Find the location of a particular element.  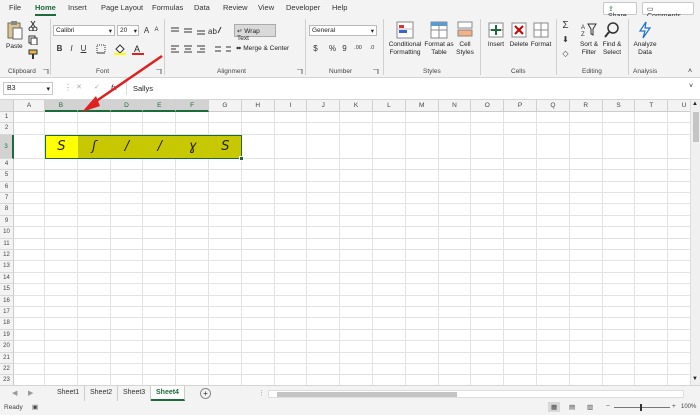

zoom-slider-thumb is located at coordinates (641, 407).